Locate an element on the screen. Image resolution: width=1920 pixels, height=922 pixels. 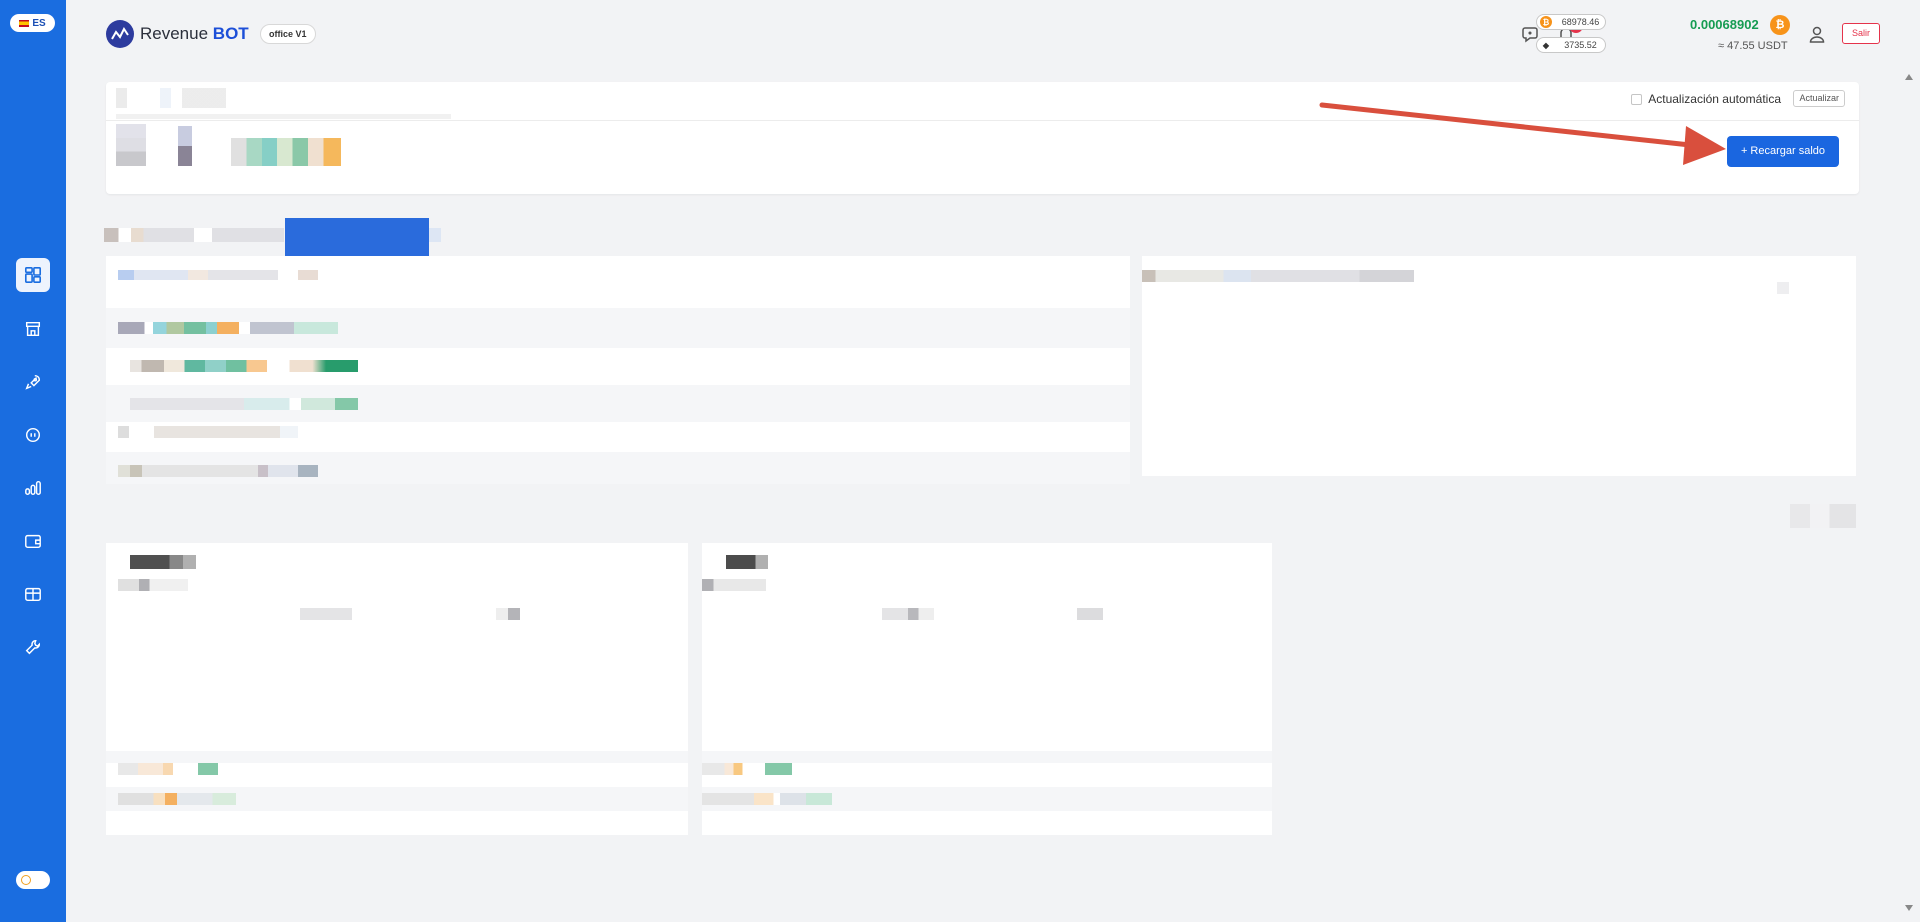
logo-text: Revenue BOT is located at coordinates (194, 33).